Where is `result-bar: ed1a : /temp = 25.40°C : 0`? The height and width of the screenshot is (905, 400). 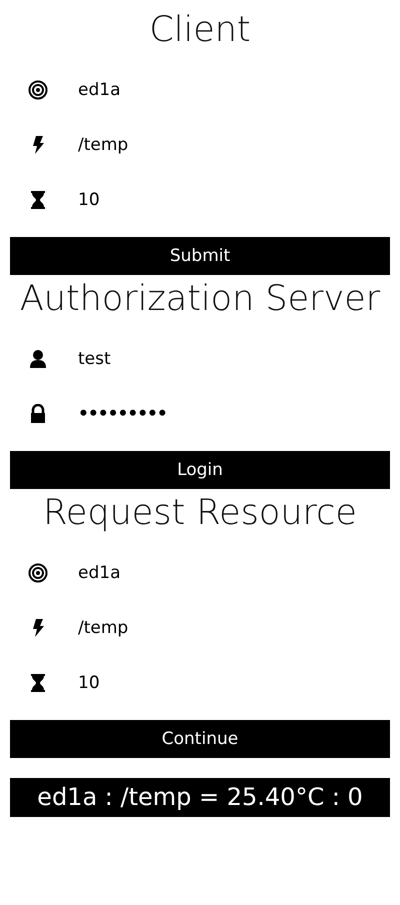 result-bar: ed1a : /temp = 25.40°C : 0 is located at coordinates (200, 797).